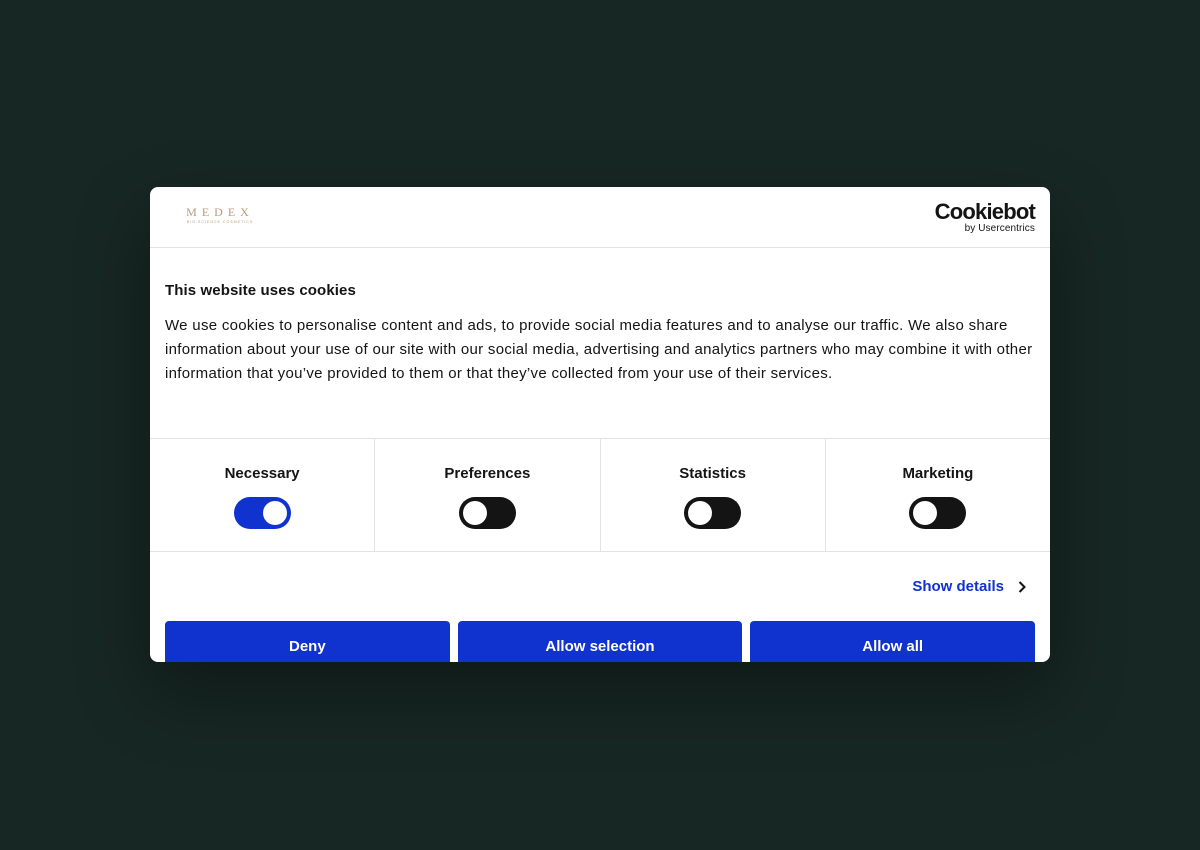 The height and width of the screenshot is (850, 1200). Describe the element at coordinates (893, 641) in the screenshot. I see `allow-all-button: Allow all` at that location.